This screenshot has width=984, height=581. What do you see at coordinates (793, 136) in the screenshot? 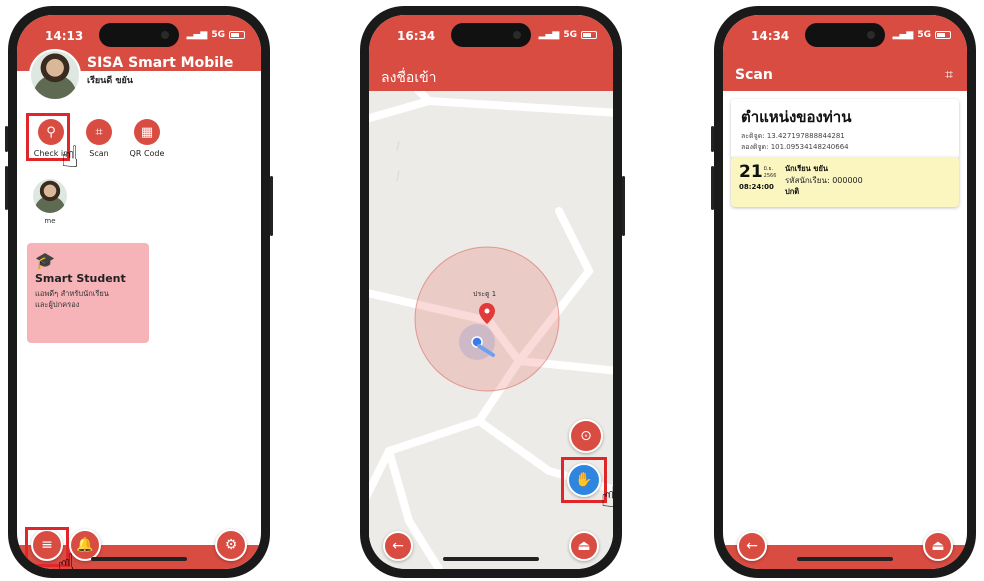
I see `latitude-text: ละติจูด: 13.427197888844281` at bounding box center [793, 136].